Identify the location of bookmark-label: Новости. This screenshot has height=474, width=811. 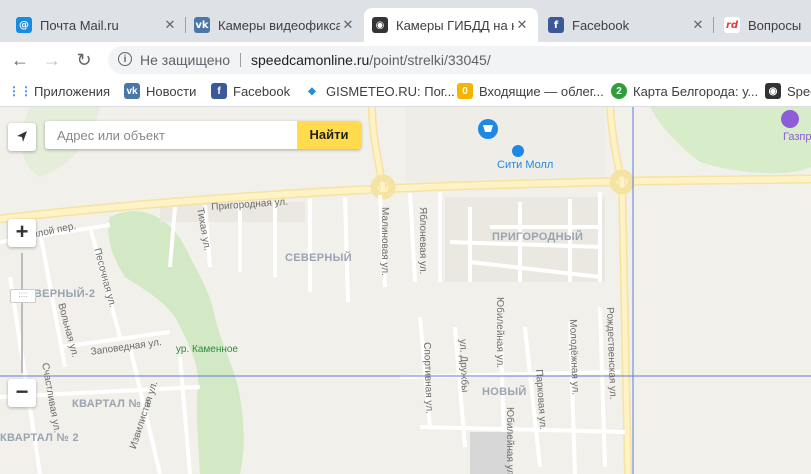
(171, 91).